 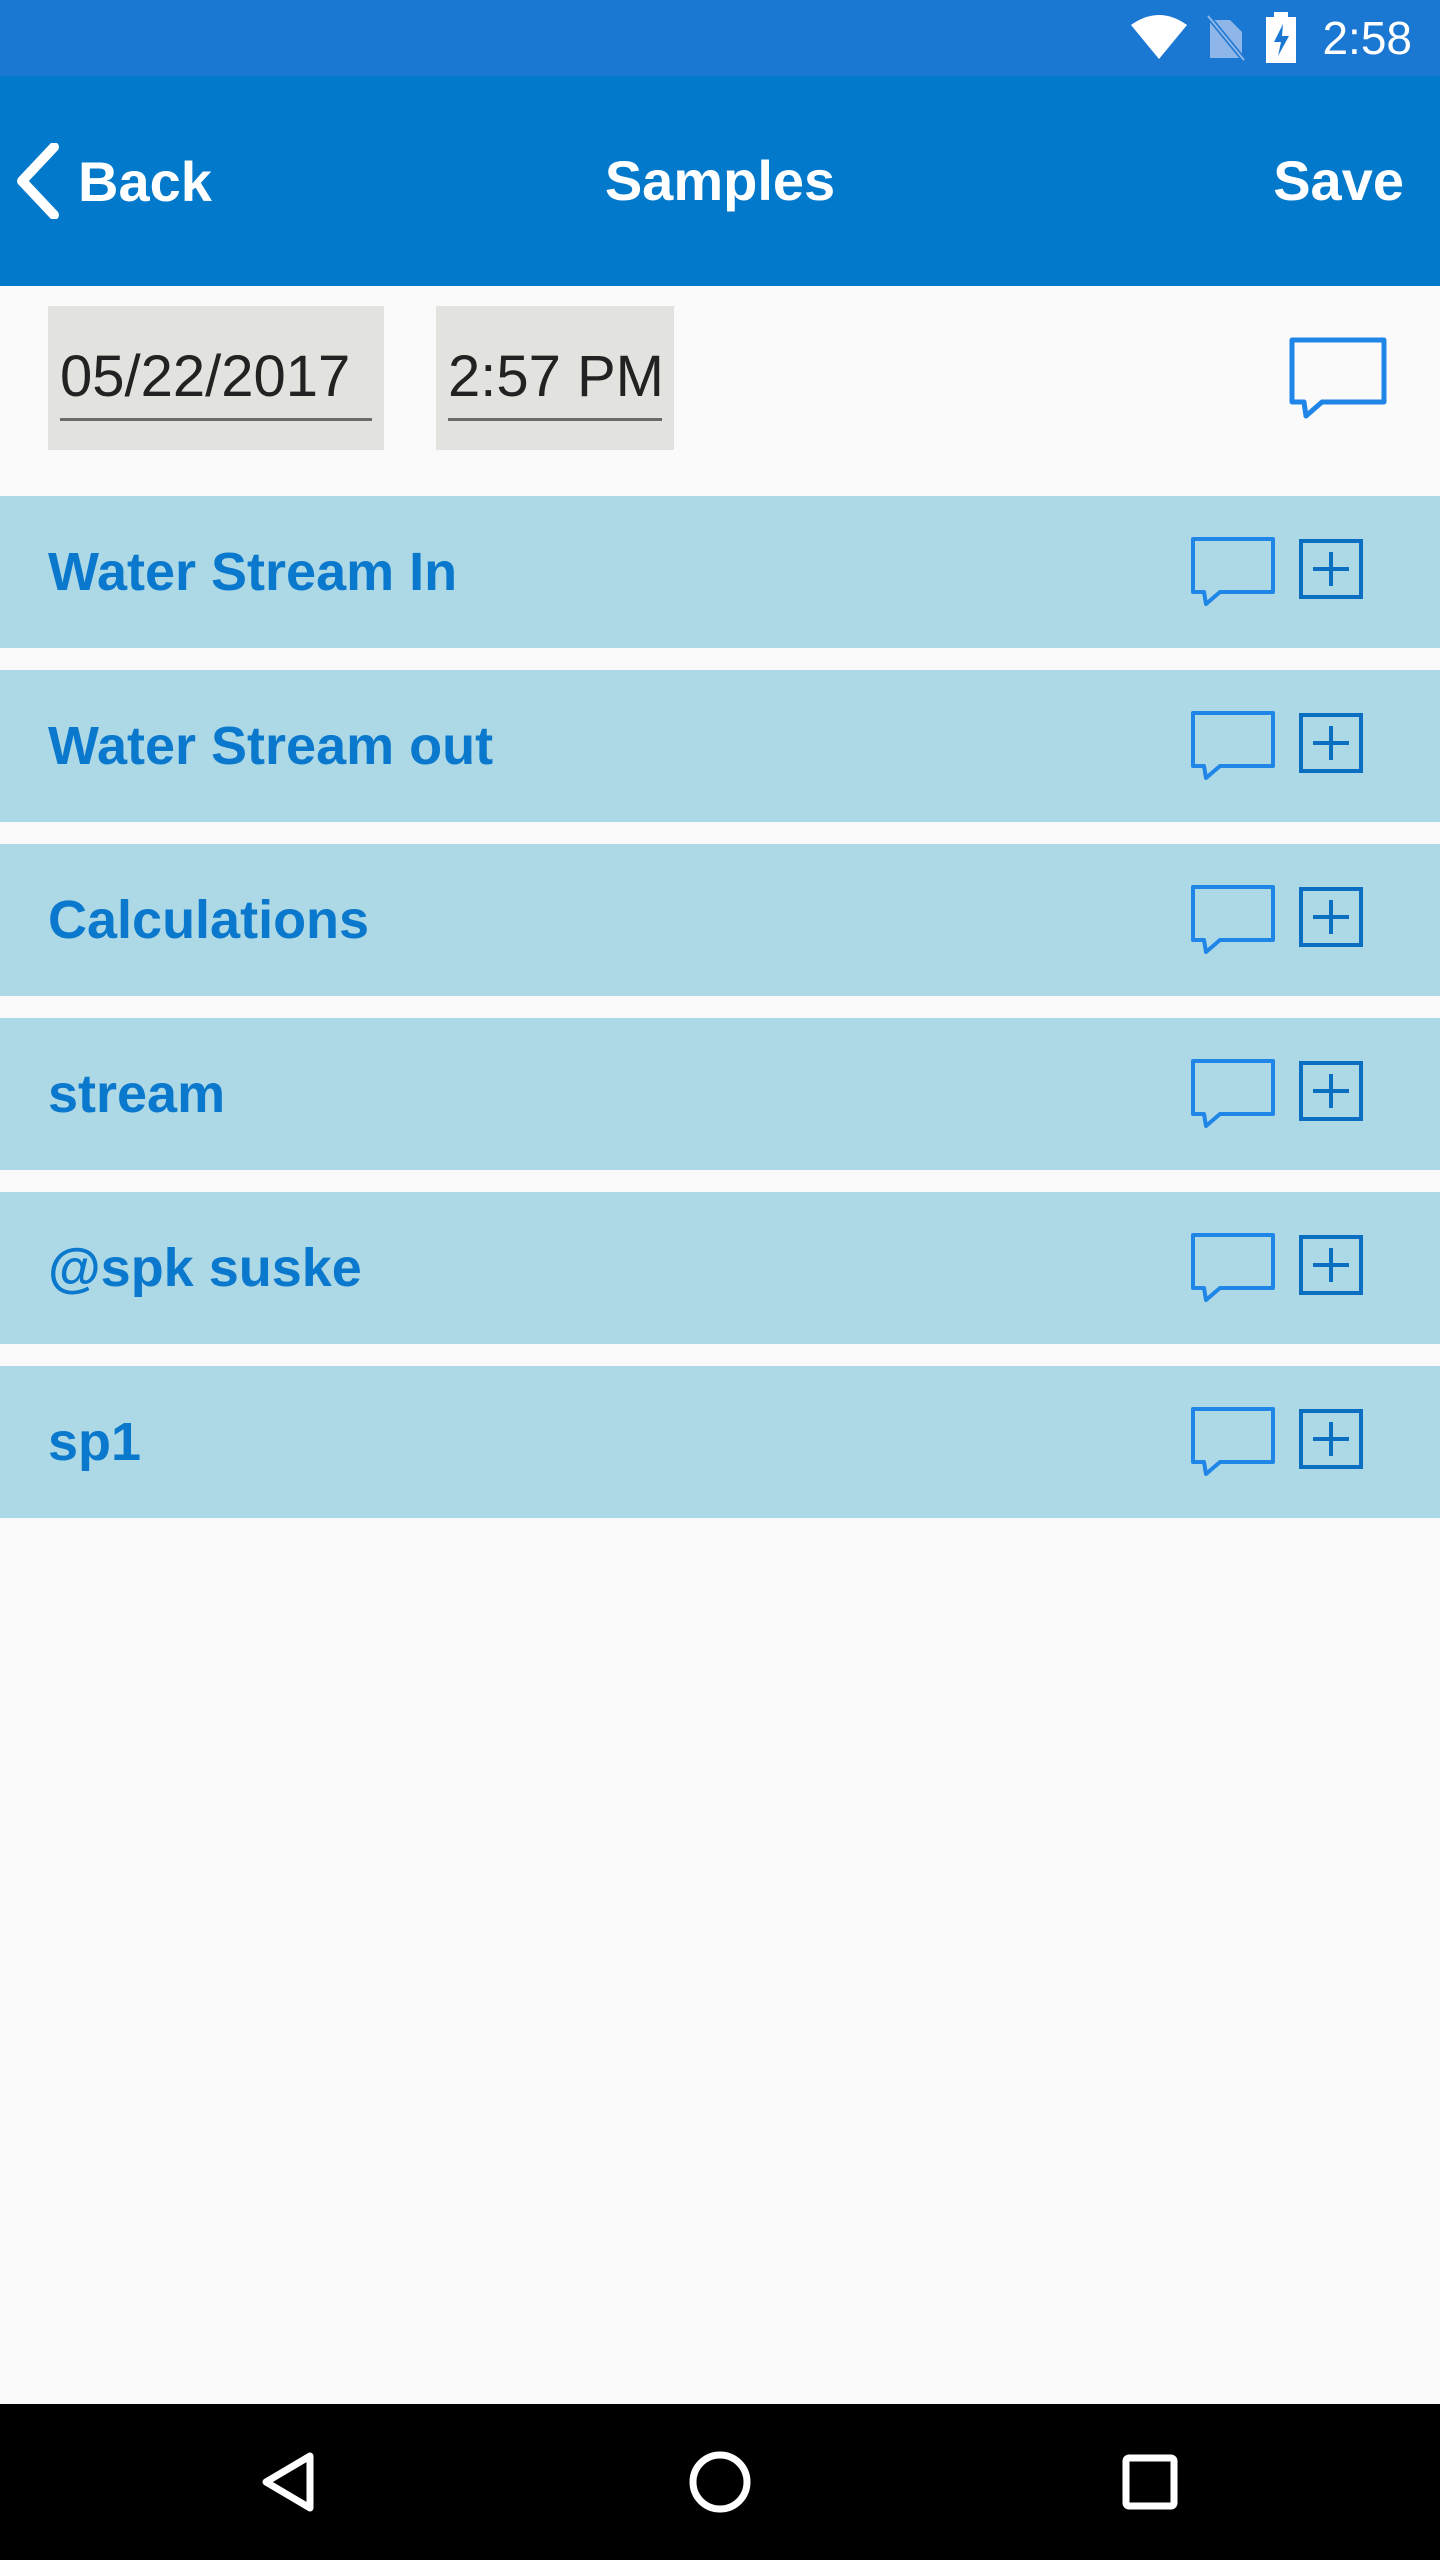 What do you see at coordinates (1159, 37) in the screenshot?
I see `wifi-icon` at bounding box center [1159, 37].